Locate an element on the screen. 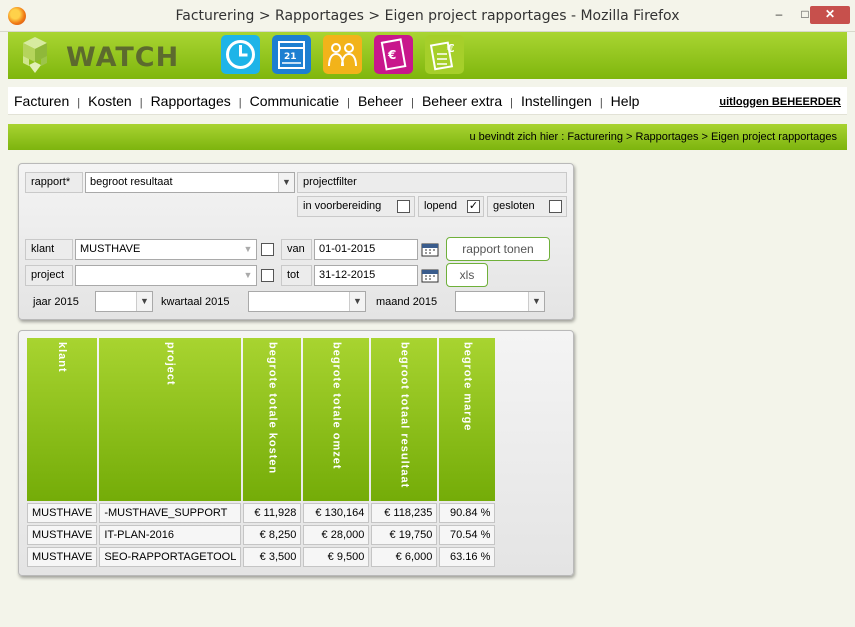 This screenshot has width=855, height=627. invoice-euro-icon: € is located at coordinates (393, 54).